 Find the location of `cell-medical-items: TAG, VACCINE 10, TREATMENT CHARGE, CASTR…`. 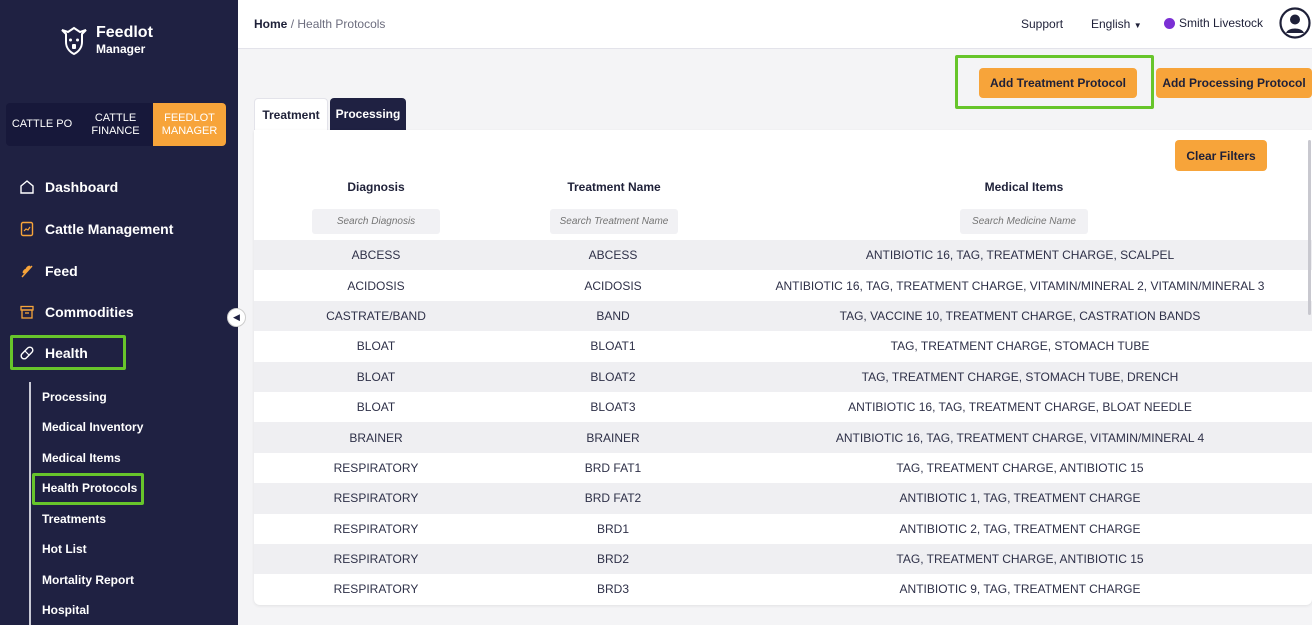

cell-medical-items: TAG, VACCINE 10, TREATMENT CHARGE, CASTR… is located at coordinates (1020, 315).